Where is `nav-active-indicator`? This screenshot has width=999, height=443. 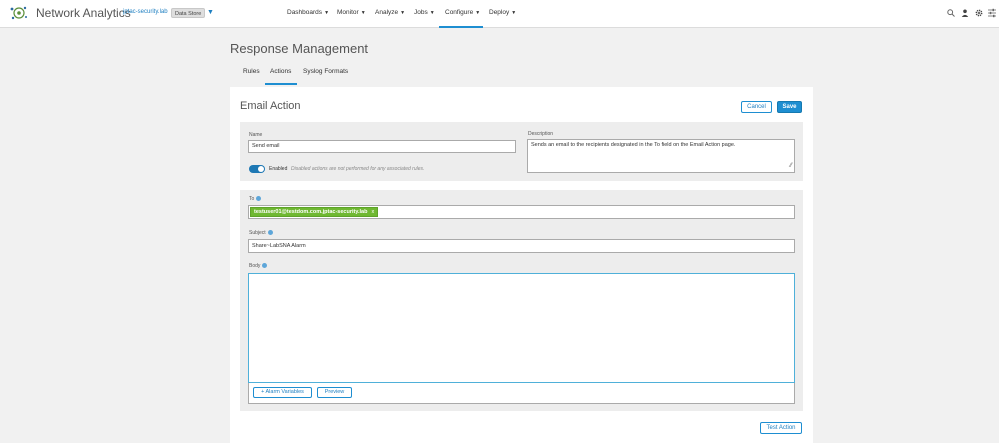 nav-active-indicator is located at coordinates (461, 27).